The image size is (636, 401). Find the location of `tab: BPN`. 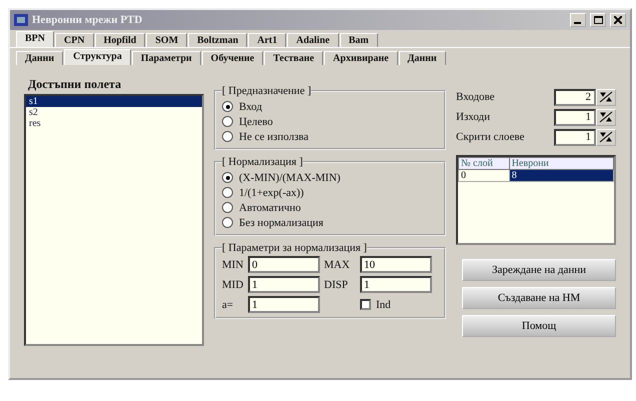

tab: BPN is located at coordinates (35, 39).